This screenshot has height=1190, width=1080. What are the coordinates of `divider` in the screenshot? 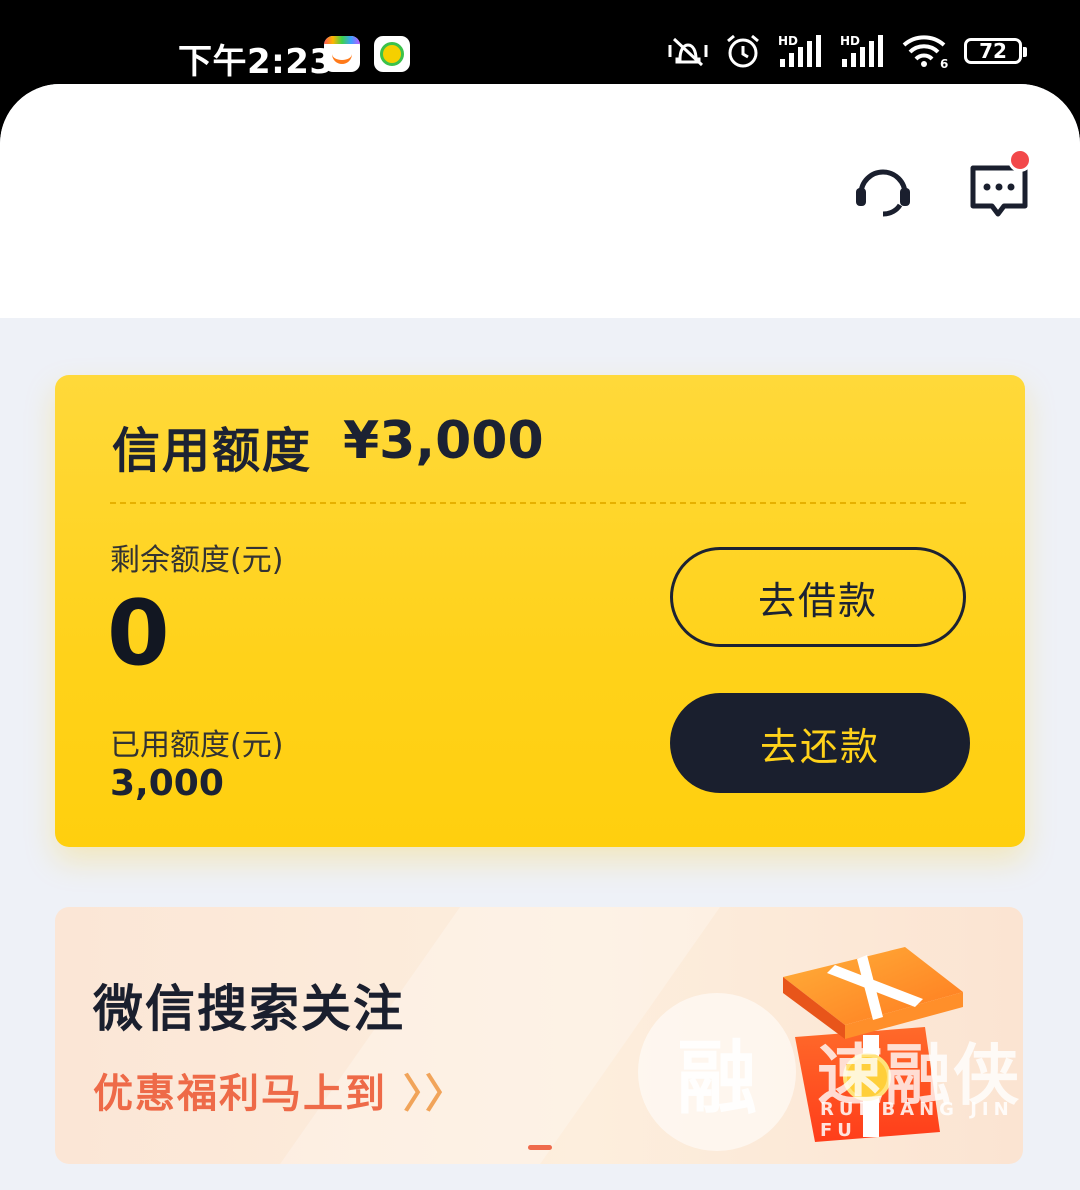 It's located at (538, 503).